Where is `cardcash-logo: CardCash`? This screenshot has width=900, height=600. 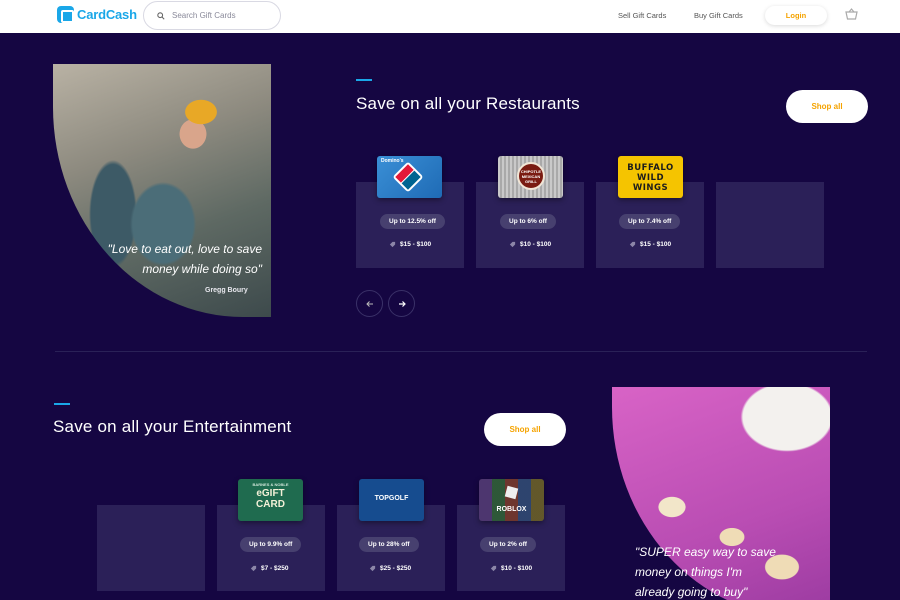 cardcash-logo: CardCash is located at coordinates (97, 14).